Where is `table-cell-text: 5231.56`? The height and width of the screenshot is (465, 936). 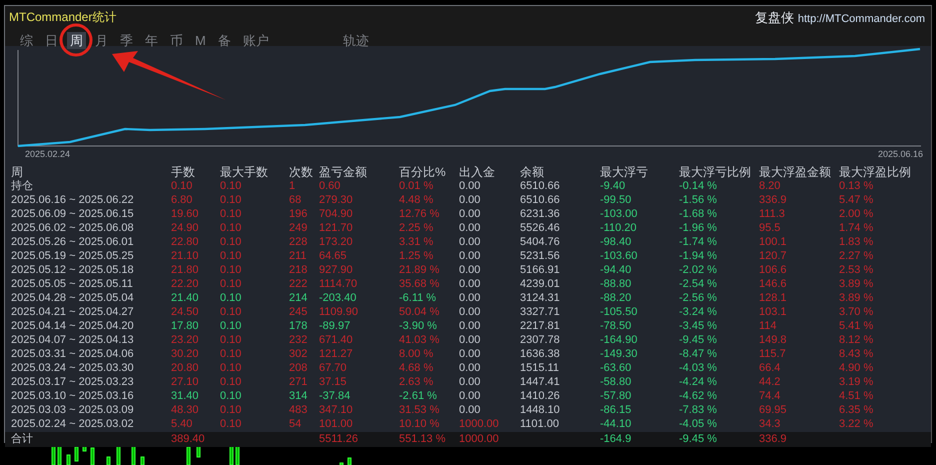 table-cell-text: 5231.56 is located at coordinates (540, 256).